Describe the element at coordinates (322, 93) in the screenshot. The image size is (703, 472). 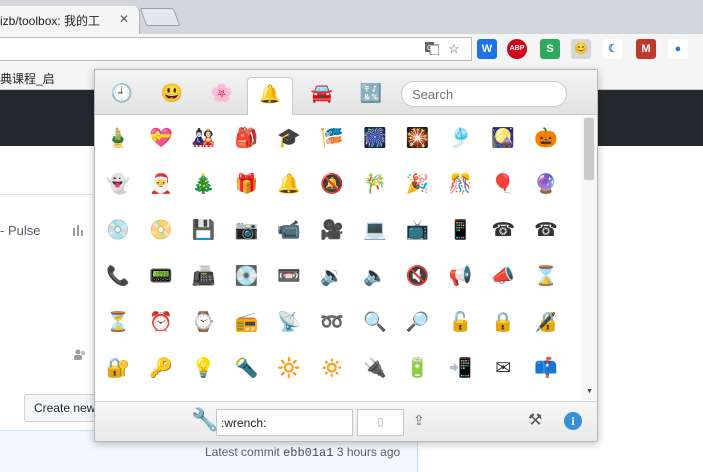
I see `car-category-icon: 🚘` at that location.